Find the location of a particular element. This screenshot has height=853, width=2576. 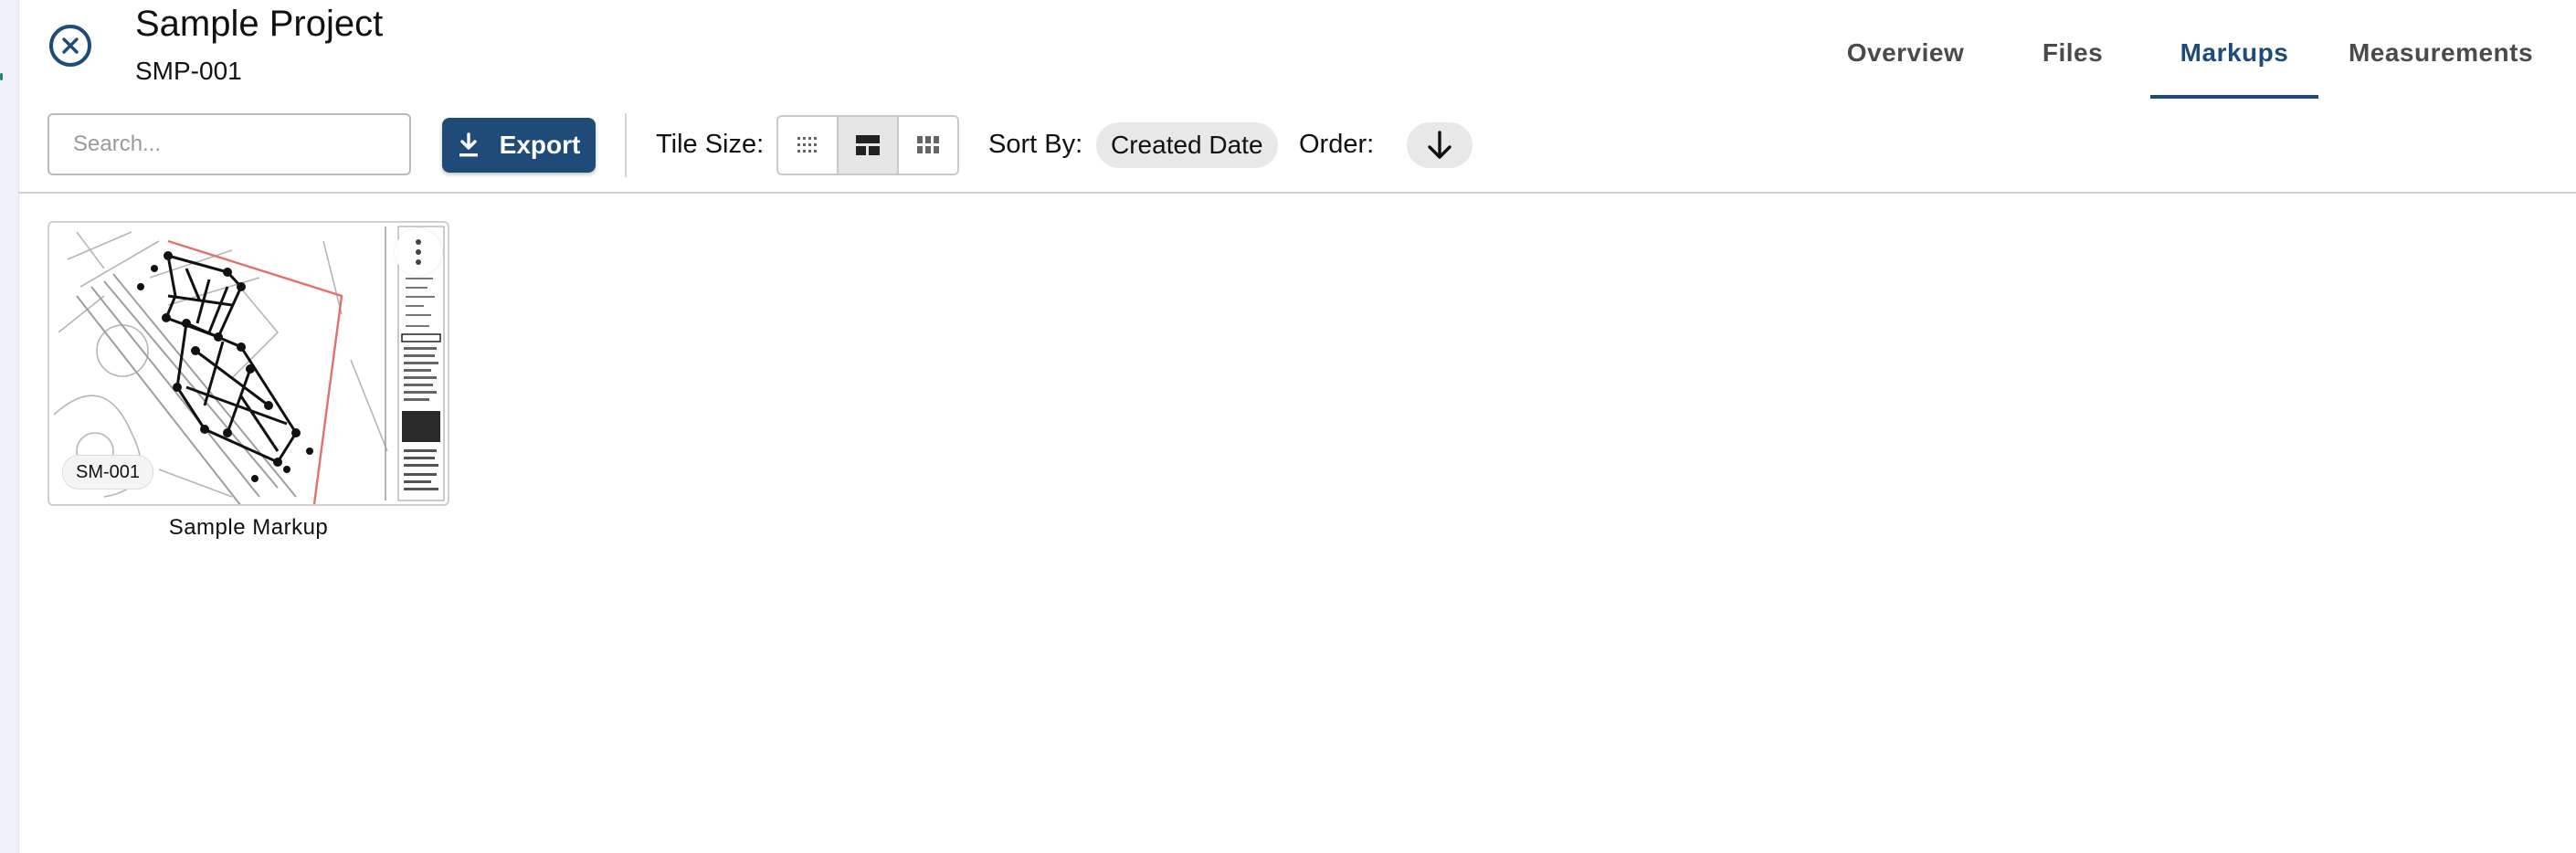

tile-size-small-button is located at coordinates (808, 145).